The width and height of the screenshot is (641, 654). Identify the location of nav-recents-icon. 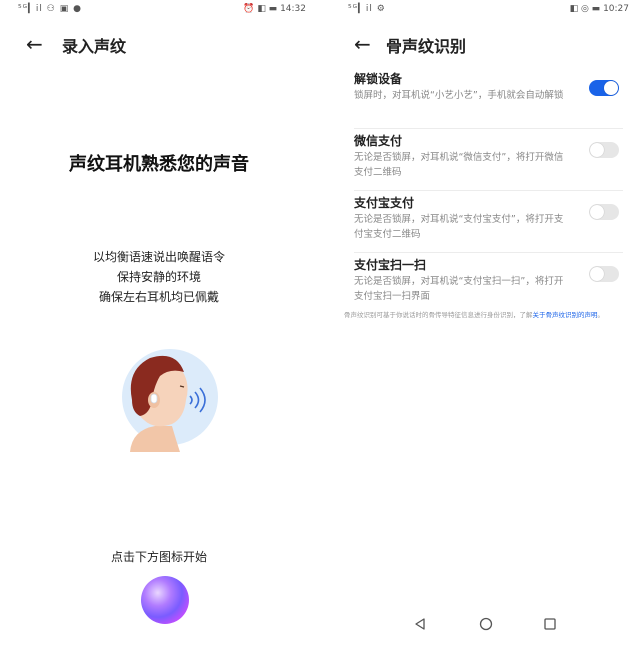
(550, 624).